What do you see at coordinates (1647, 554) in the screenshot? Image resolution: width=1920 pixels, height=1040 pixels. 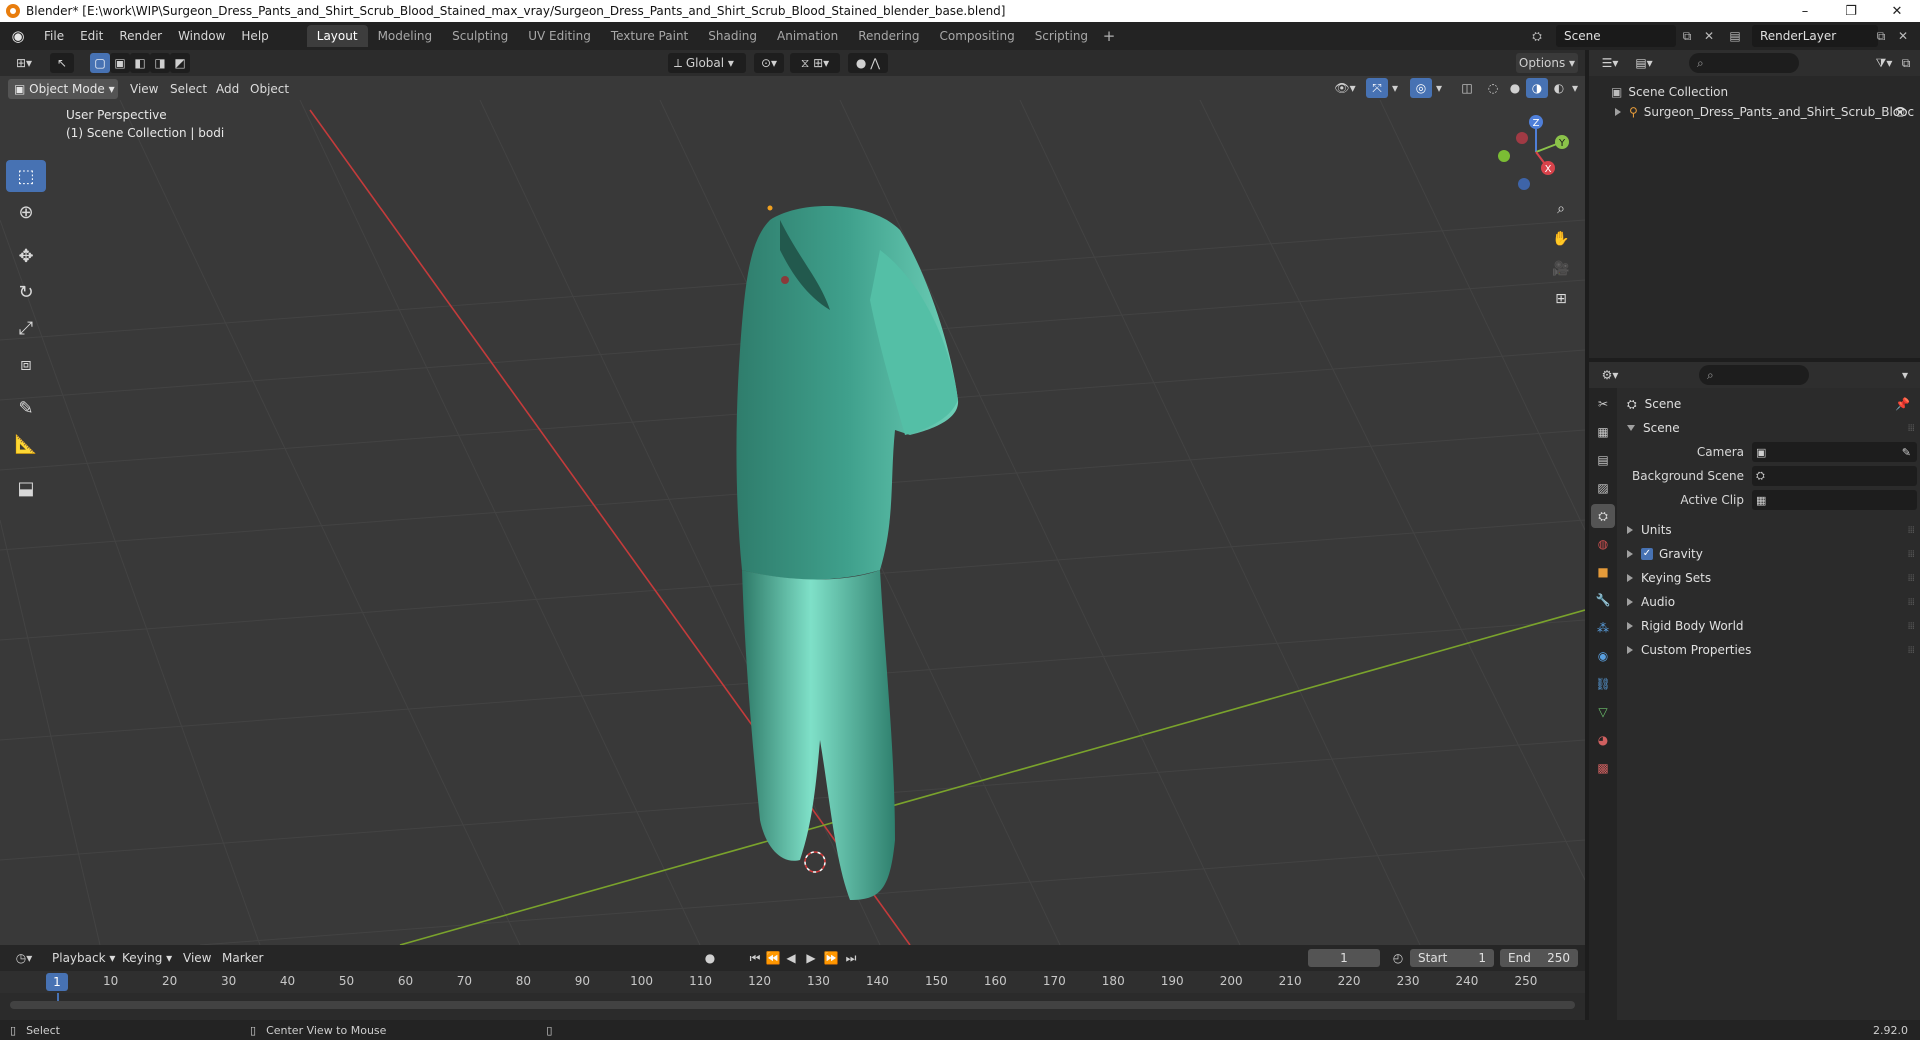 I see `gravity-checkbox: ✓` at bounding box center [1647, 554].